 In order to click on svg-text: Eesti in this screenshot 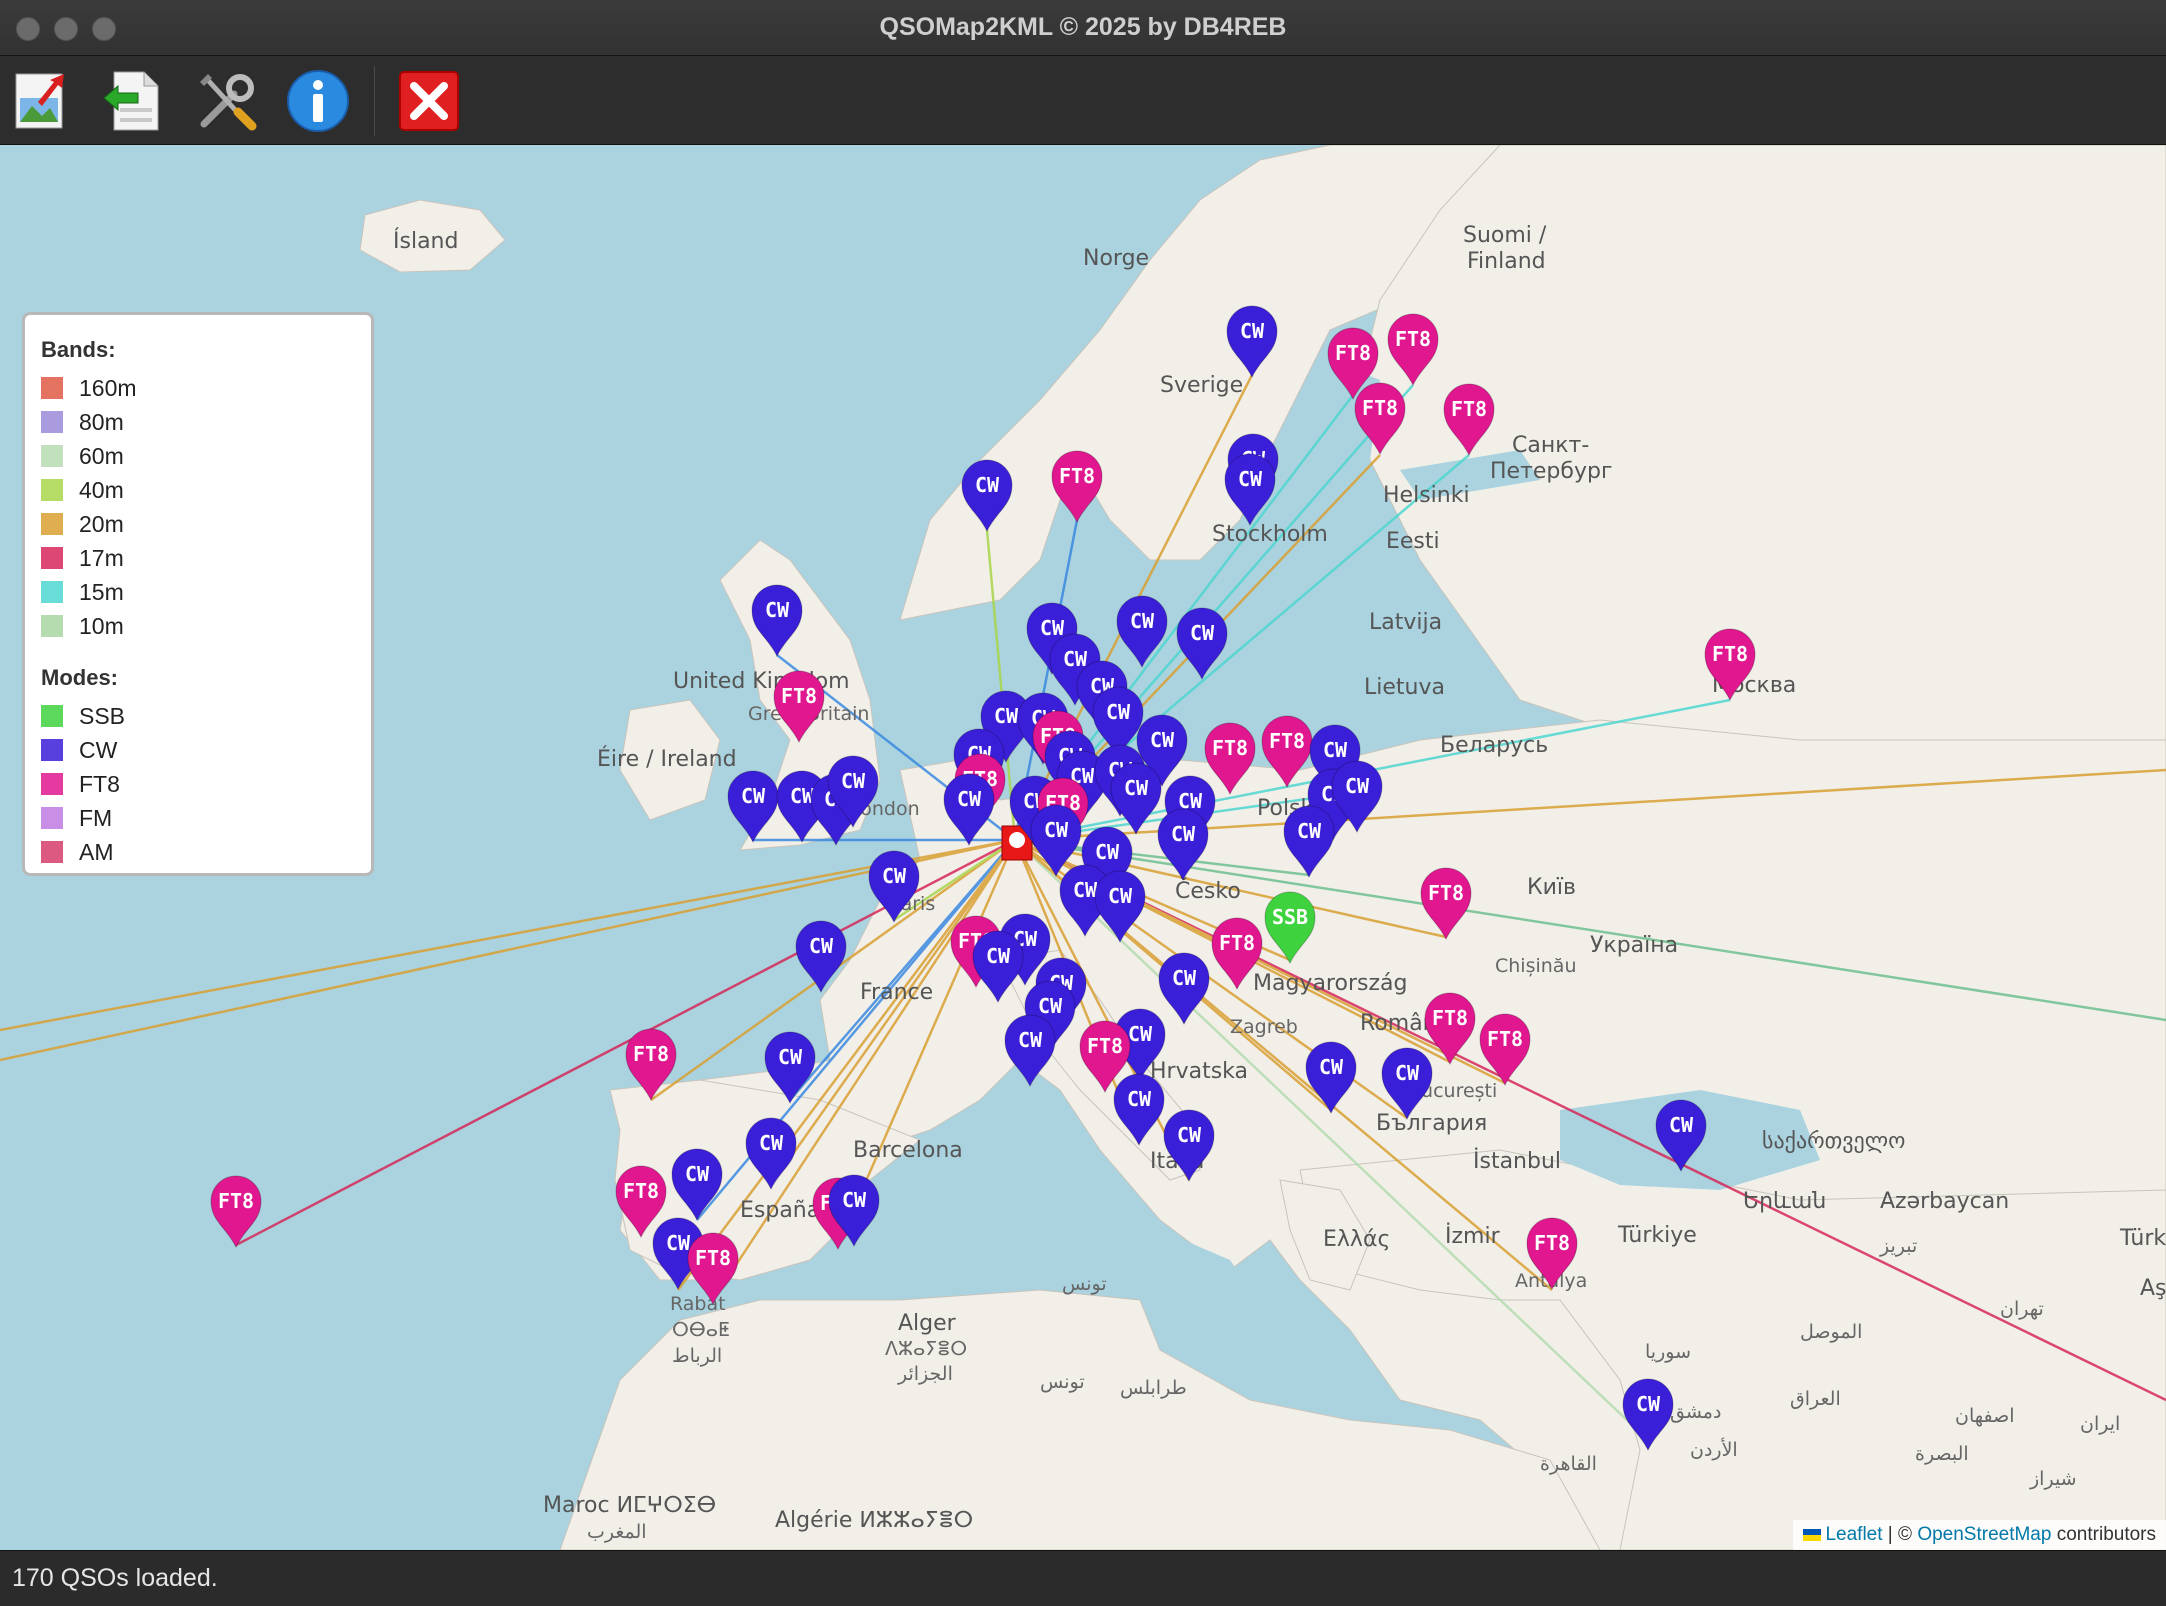, I will do `click(1413, 541)`.